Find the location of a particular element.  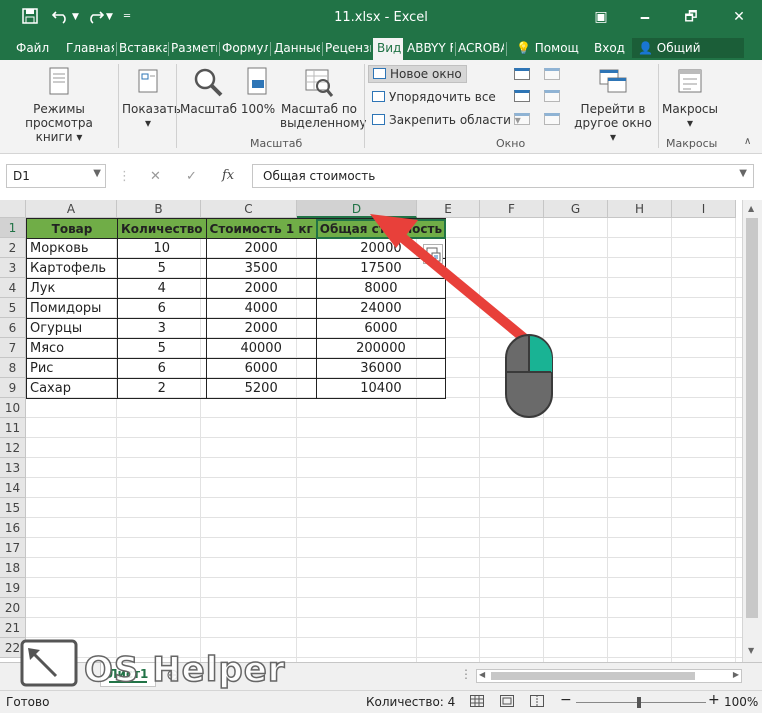

row-header-13: 13 is located at coordinates (13, 468).